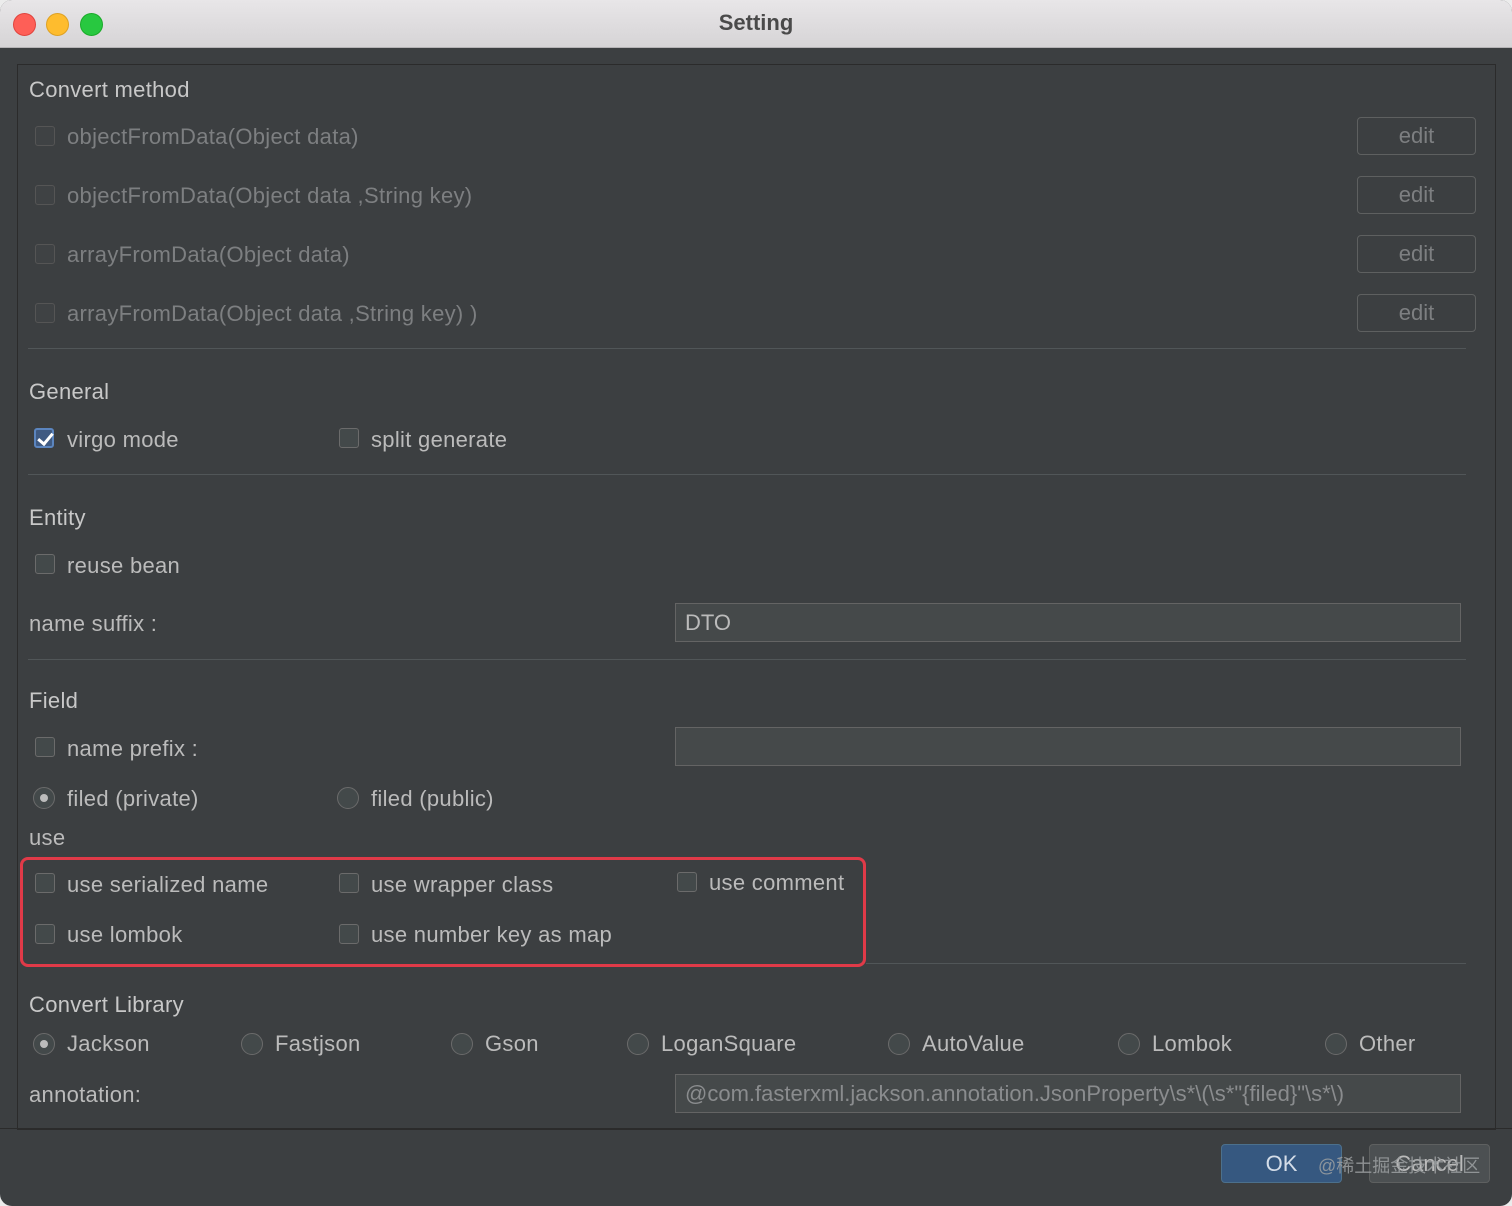 The image size is (1512, 1206). I want to click on library-radio-jackson, so click(44, 1044).